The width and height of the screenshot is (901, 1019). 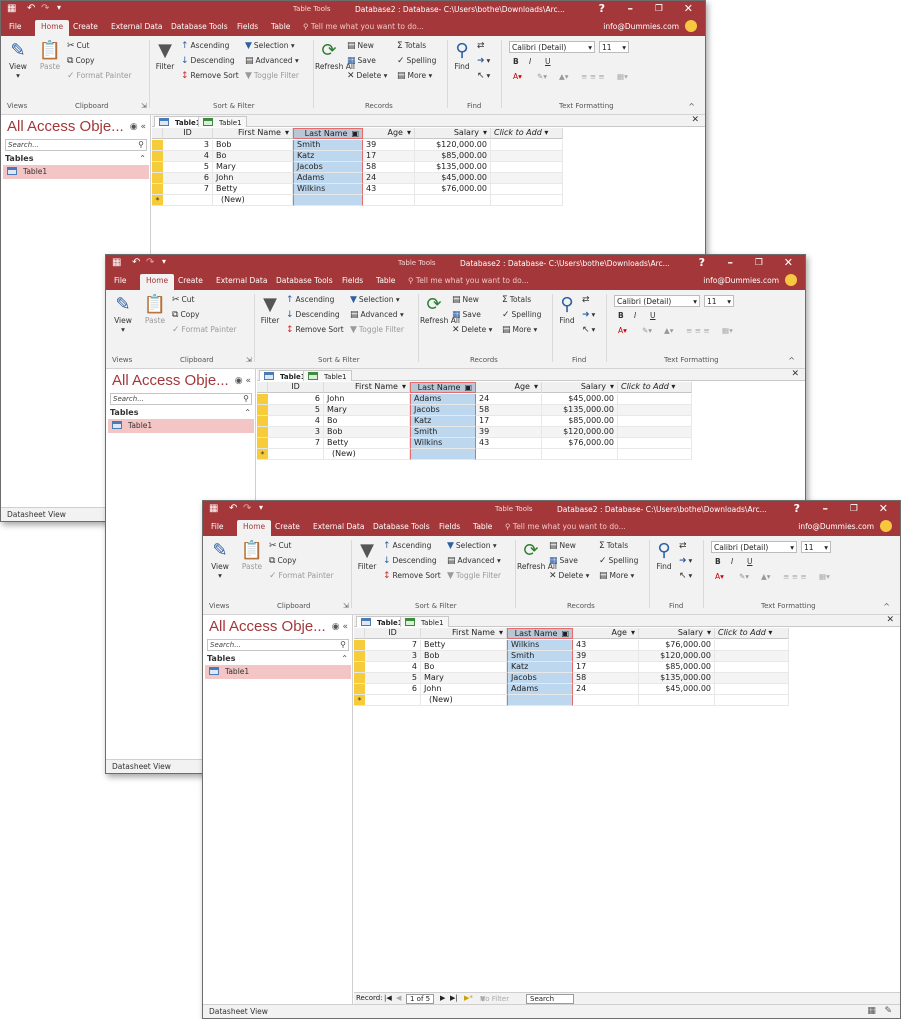 What do you see at coordinates (188, 189) in the screenshot?
I see `id-cell: 7` at bounding box center [188, 189].